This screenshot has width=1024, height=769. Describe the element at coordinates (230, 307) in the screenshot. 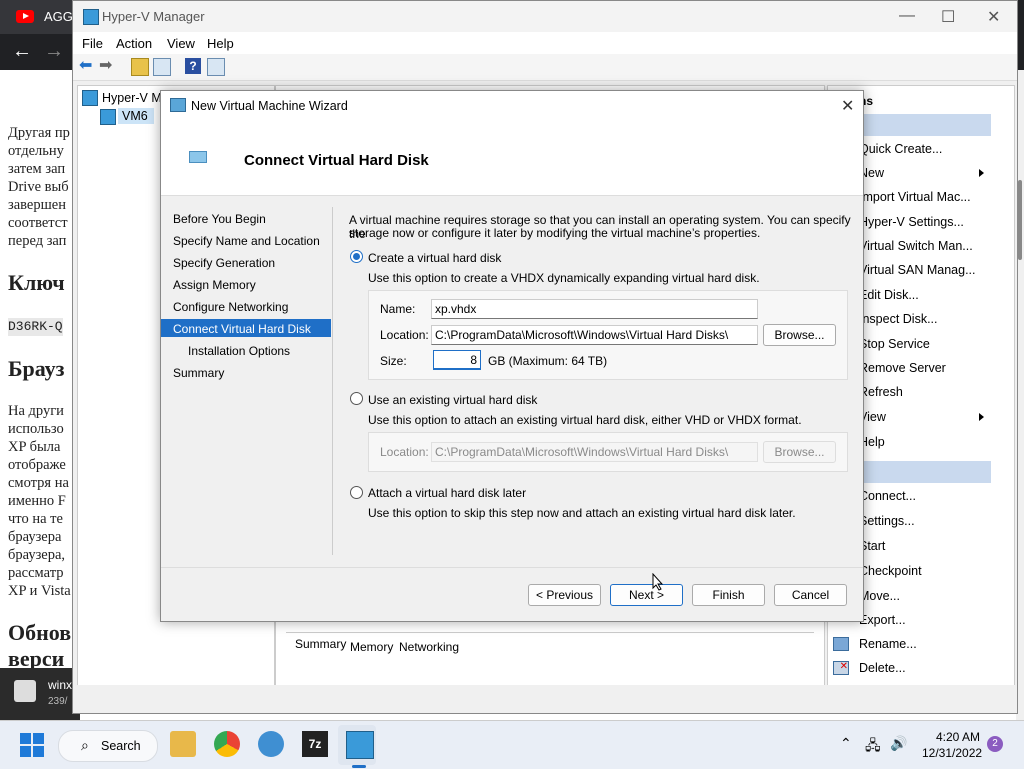

I see `step-networking: Configure Networking` at that location.